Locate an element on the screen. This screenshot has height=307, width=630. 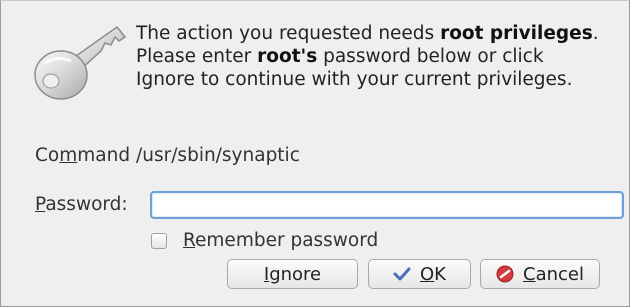
command-line: Command /usr/sbin/synaptic is located at coordinates (167, 155).